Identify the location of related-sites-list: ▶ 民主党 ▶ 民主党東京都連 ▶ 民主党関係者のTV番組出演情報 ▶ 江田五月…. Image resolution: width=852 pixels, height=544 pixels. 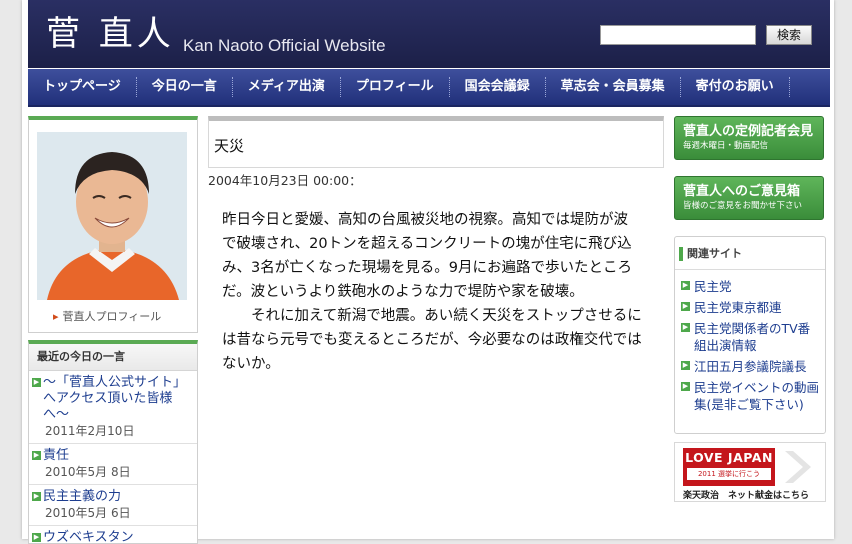
(750, 341).